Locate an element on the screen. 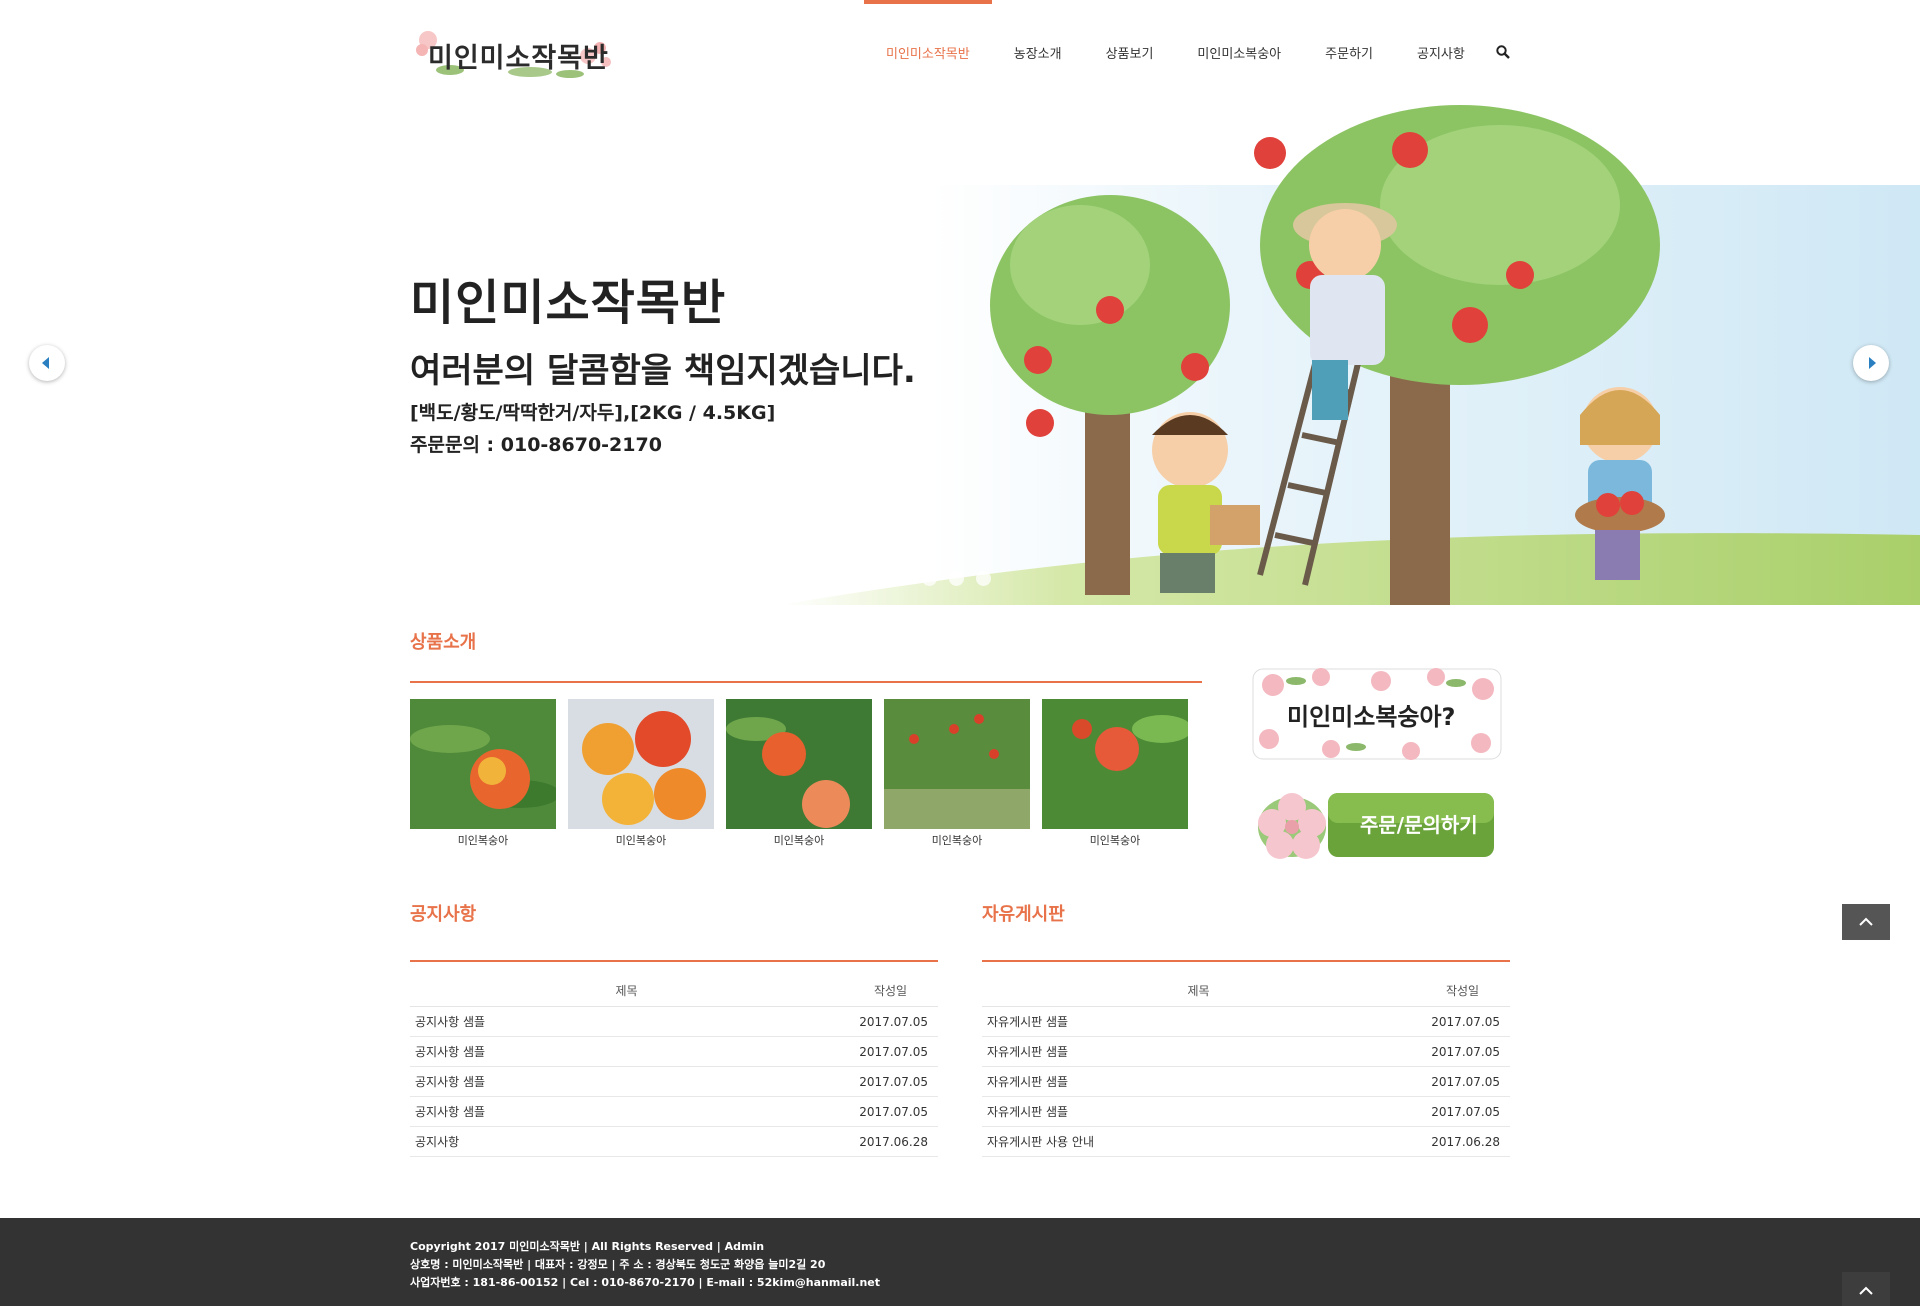 The image size is (1920, 1306). scroll-top-button is located at coordinates (1866, 922).